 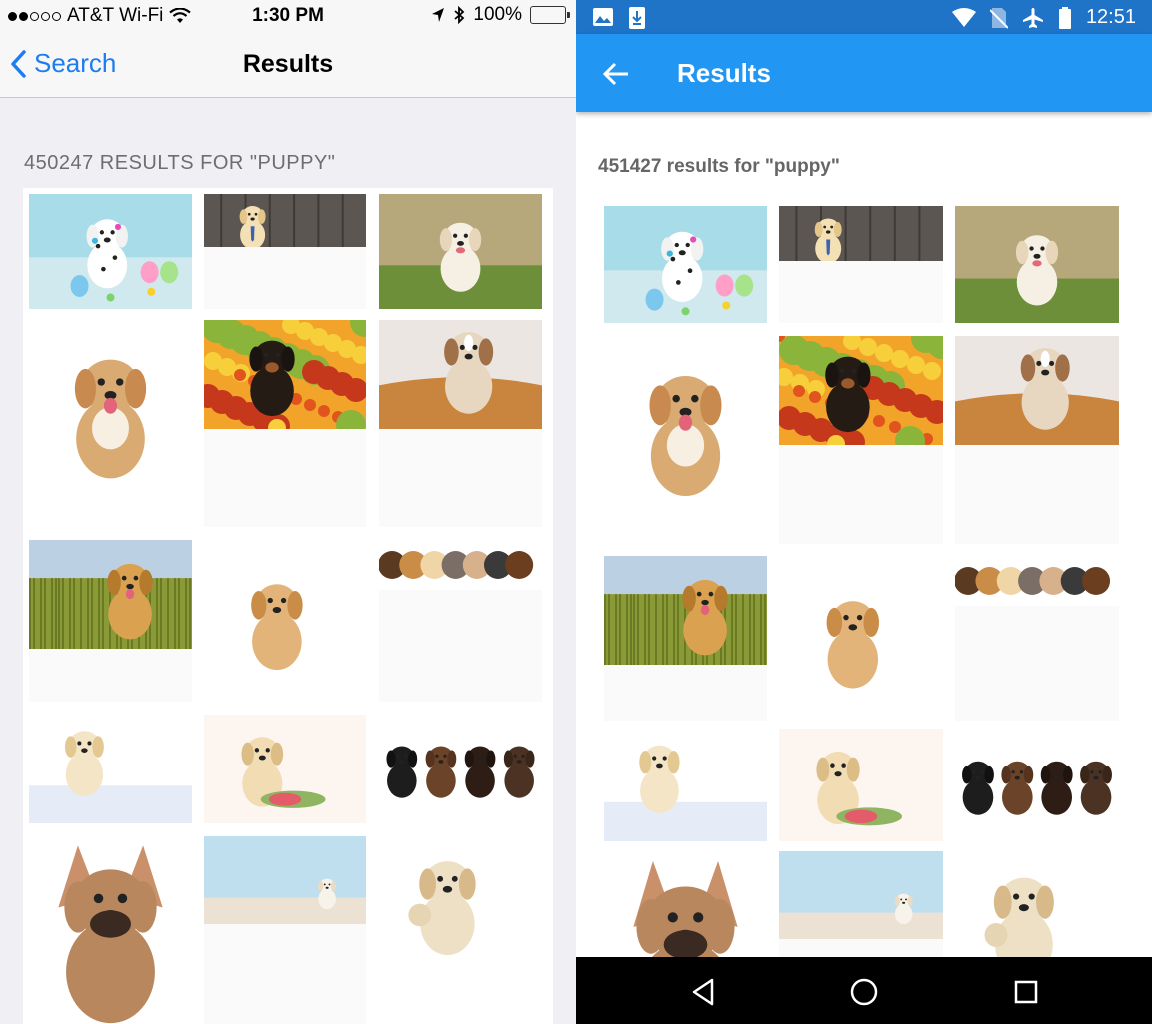 What do you see at coordinates (288, 16) in the screenshot?
I see `ios-status-bar: AT&T Wi-Fi 1:30 PM 100%` at bounding box center [288, 16].